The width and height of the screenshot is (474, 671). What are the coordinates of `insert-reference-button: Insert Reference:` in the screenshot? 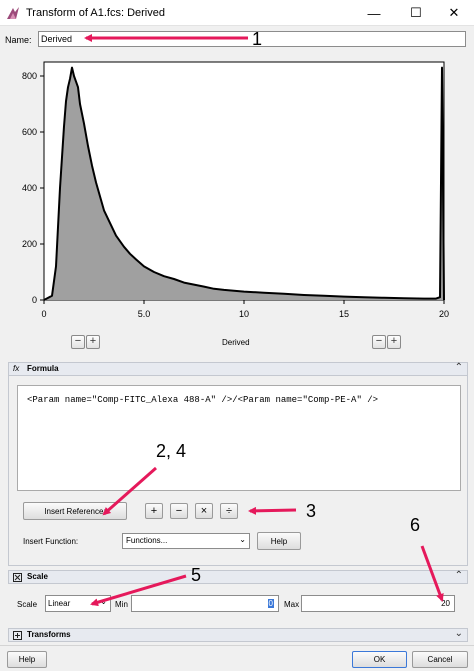 It's located at (75, 511).